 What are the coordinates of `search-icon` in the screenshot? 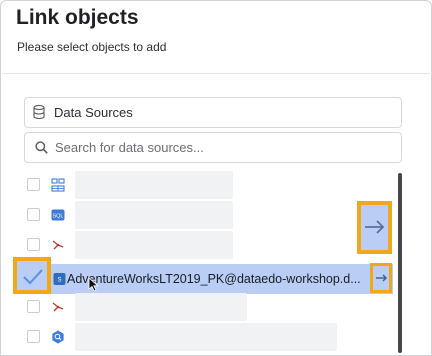 It's located at (41, 147).